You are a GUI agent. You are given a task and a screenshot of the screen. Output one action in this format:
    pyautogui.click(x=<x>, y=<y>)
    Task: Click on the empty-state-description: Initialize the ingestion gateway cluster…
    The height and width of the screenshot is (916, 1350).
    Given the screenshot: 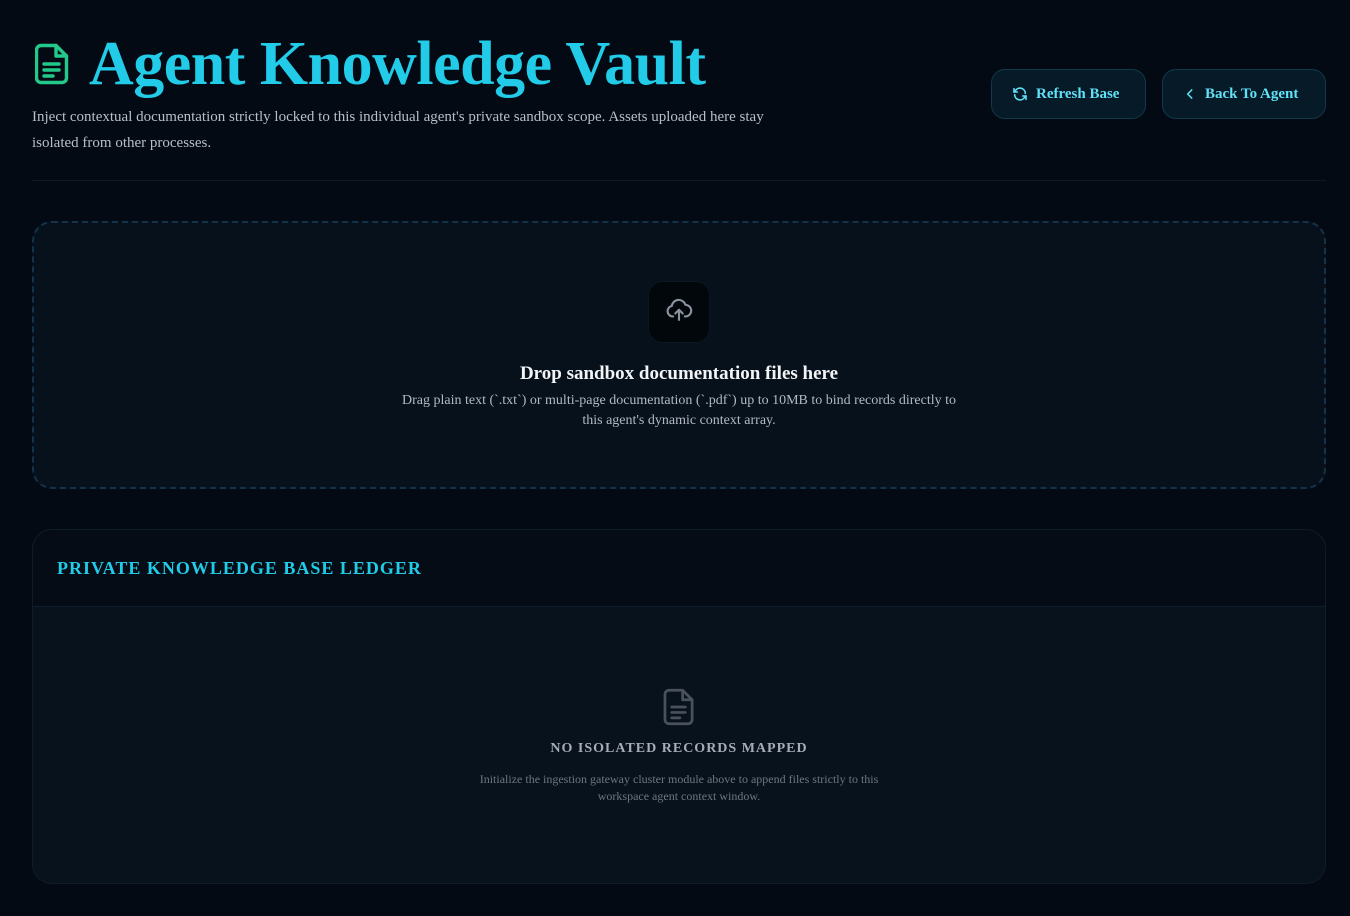 What is the action you would take?
    pyautogui.click(x=679, y=787)
    